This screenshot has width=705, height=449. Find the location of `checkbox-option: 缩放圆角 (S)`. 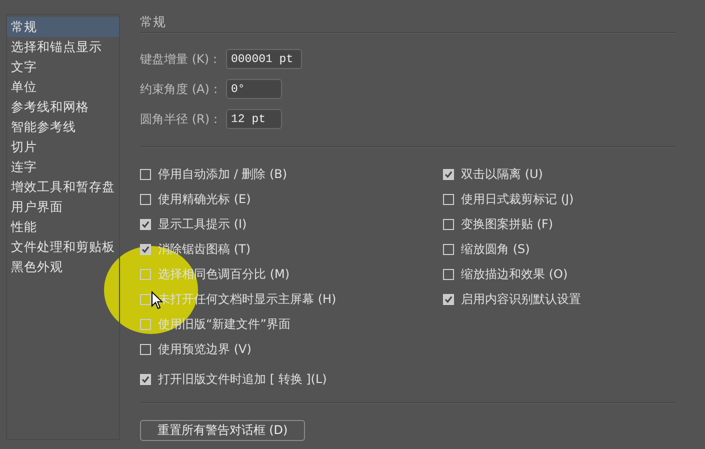

checkbox-option: 缩放圆角 (S) is located at coordinates (553, 249).